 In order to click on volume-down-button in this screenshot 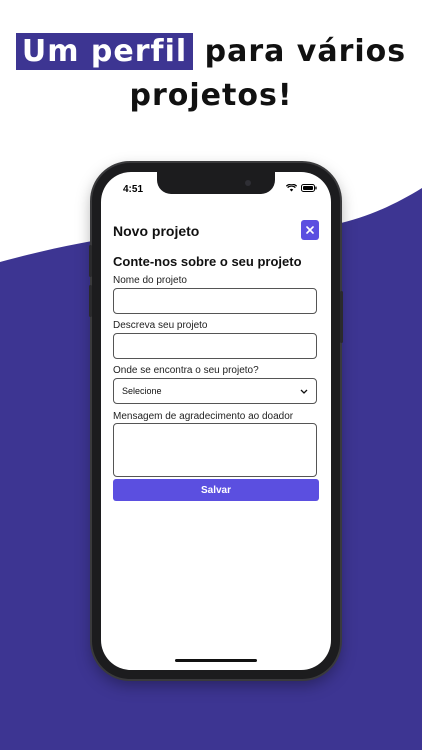, I will do `click(90, 301)`.